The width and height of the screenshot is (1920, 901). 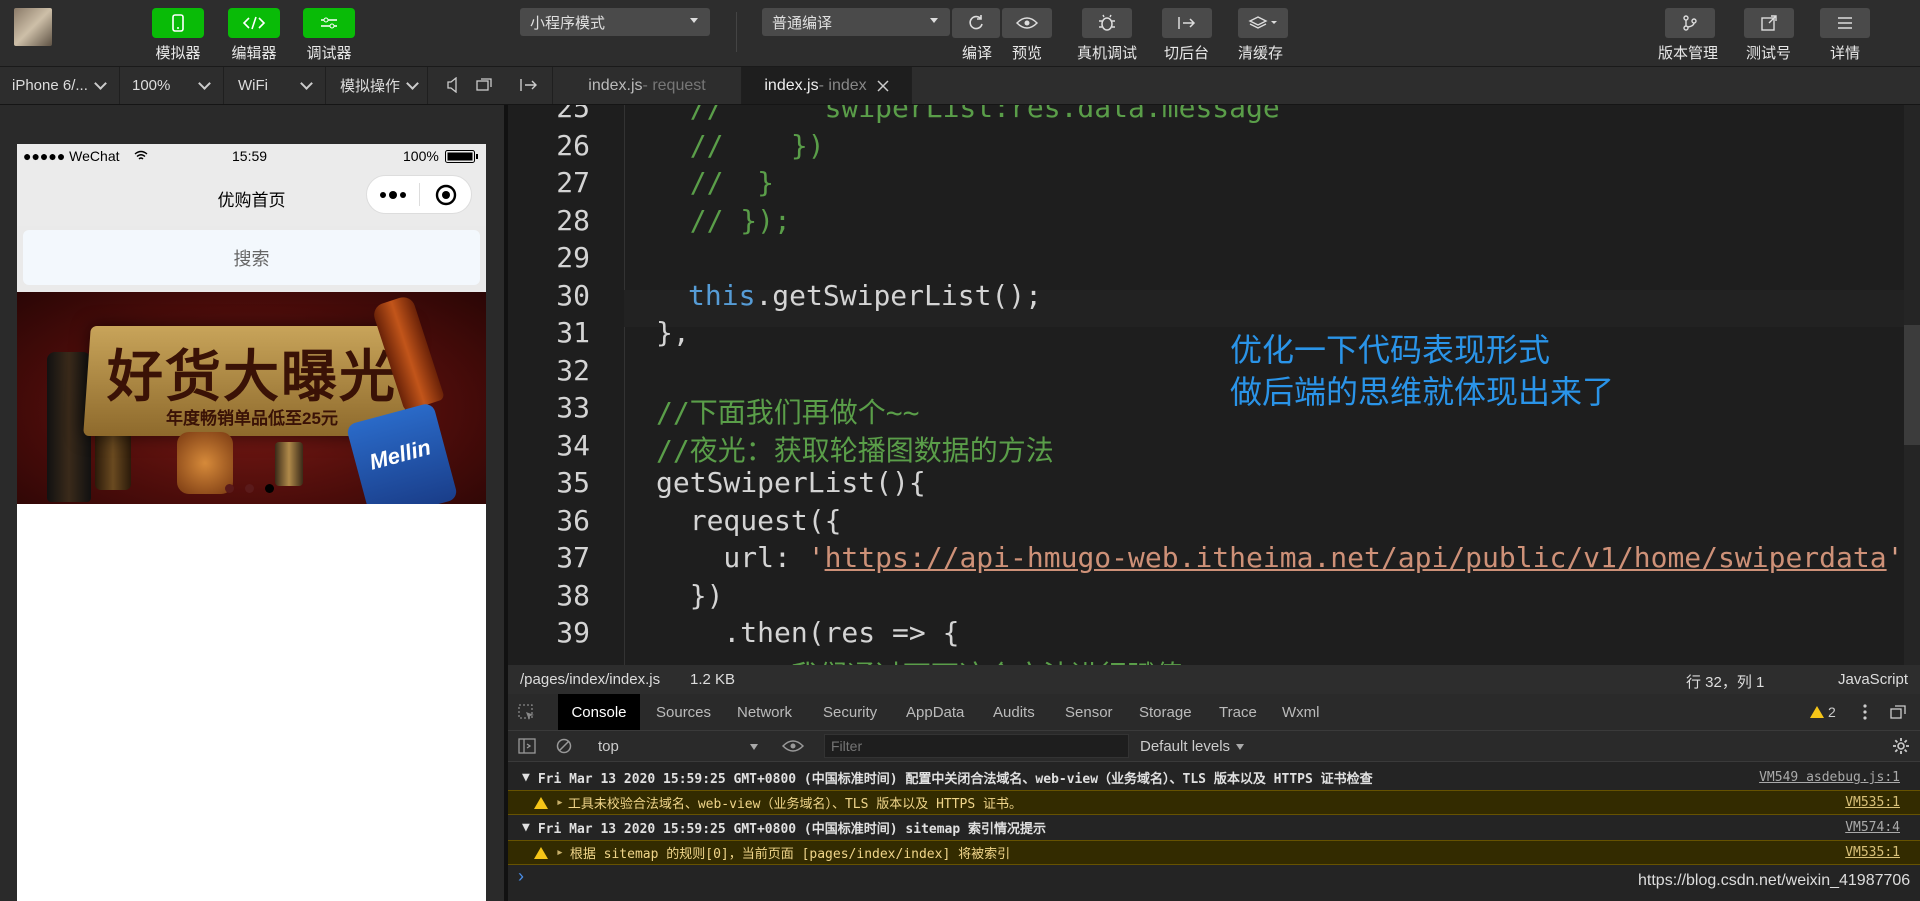 What do you see at coordinates (378, 85) in the screenshot?
I see `simulate-ops-select: 模拟操作` at bounding box center [378, 85].